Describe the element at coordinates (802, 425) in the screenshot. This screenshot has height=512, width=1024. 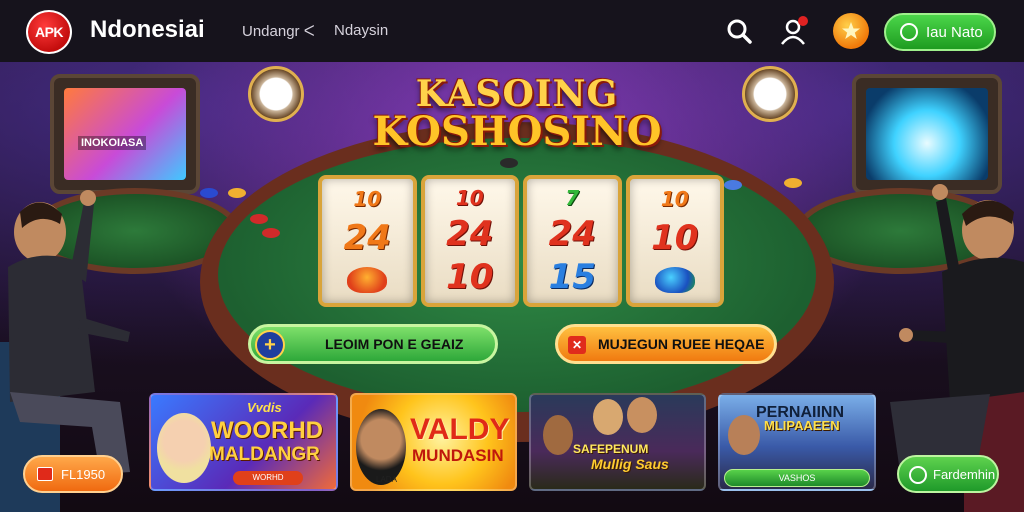
I see `card-4-title-2: MLIPAAEEN` at that location.